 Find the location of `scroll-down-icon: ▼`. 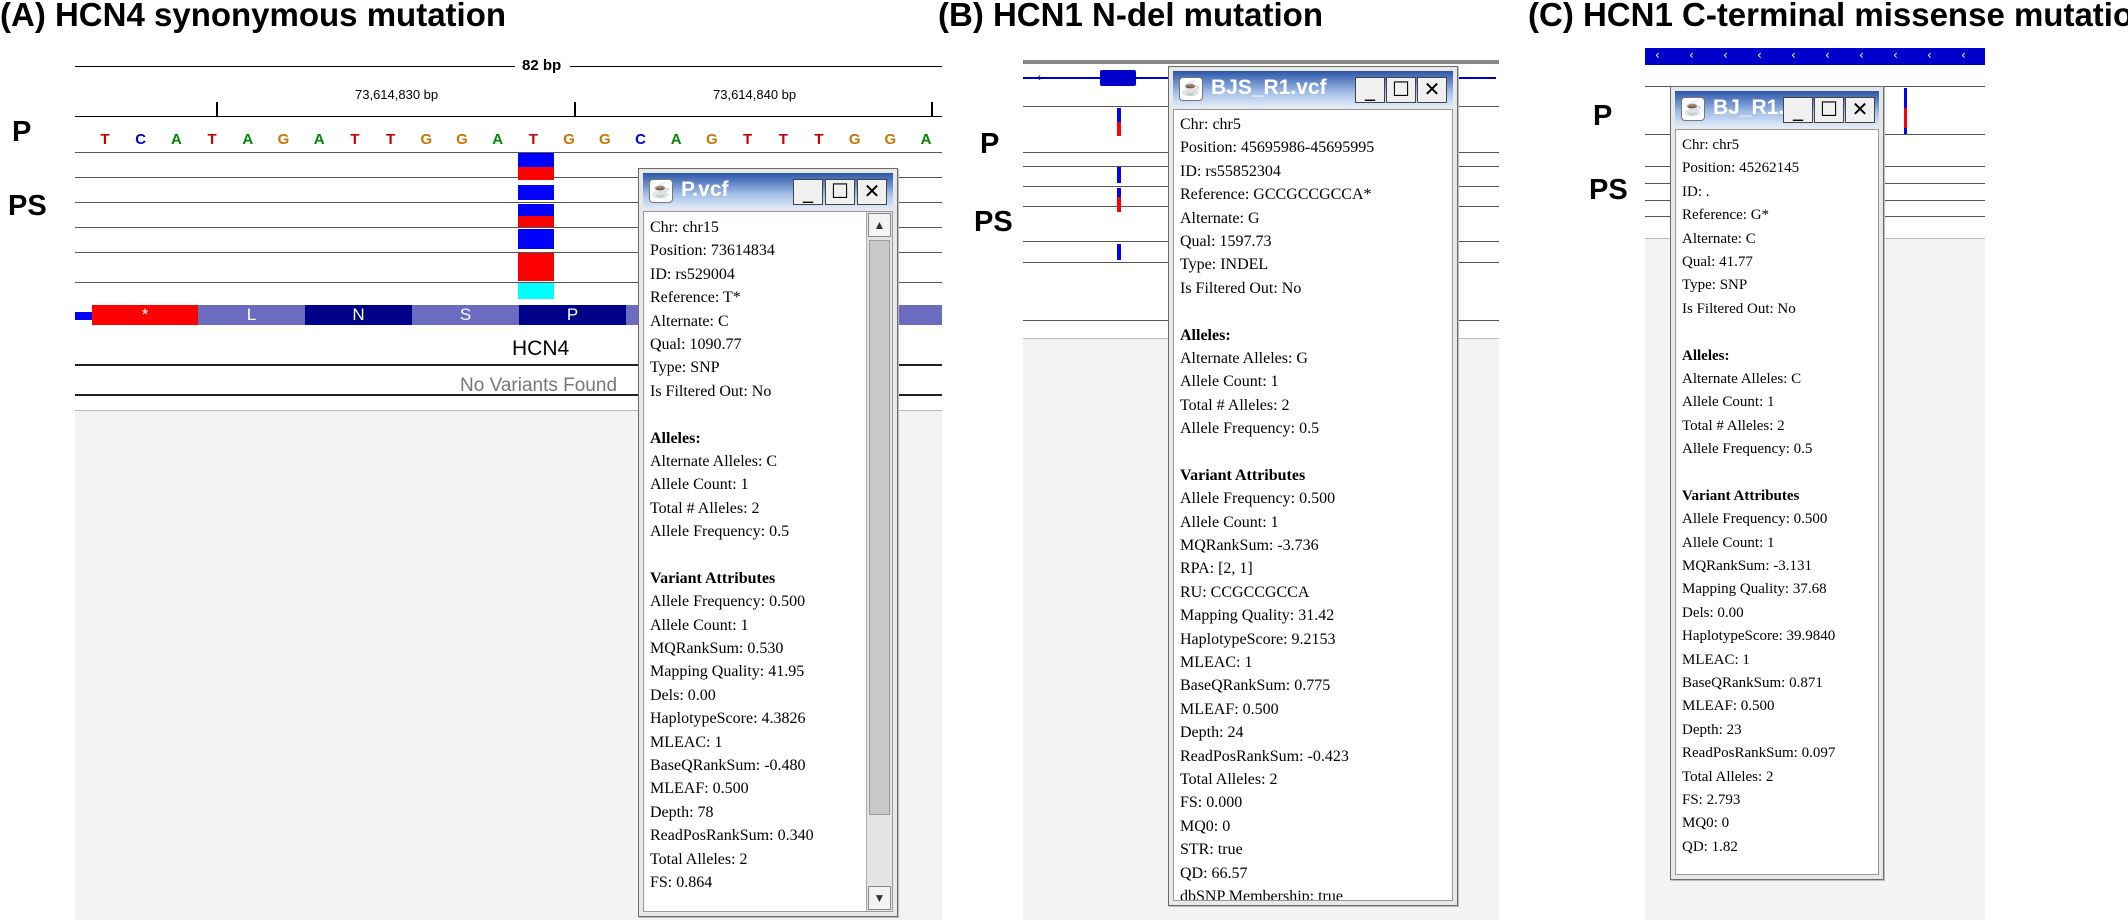

scroll-down-icon: ▼ is located at coordinates (879, 898).